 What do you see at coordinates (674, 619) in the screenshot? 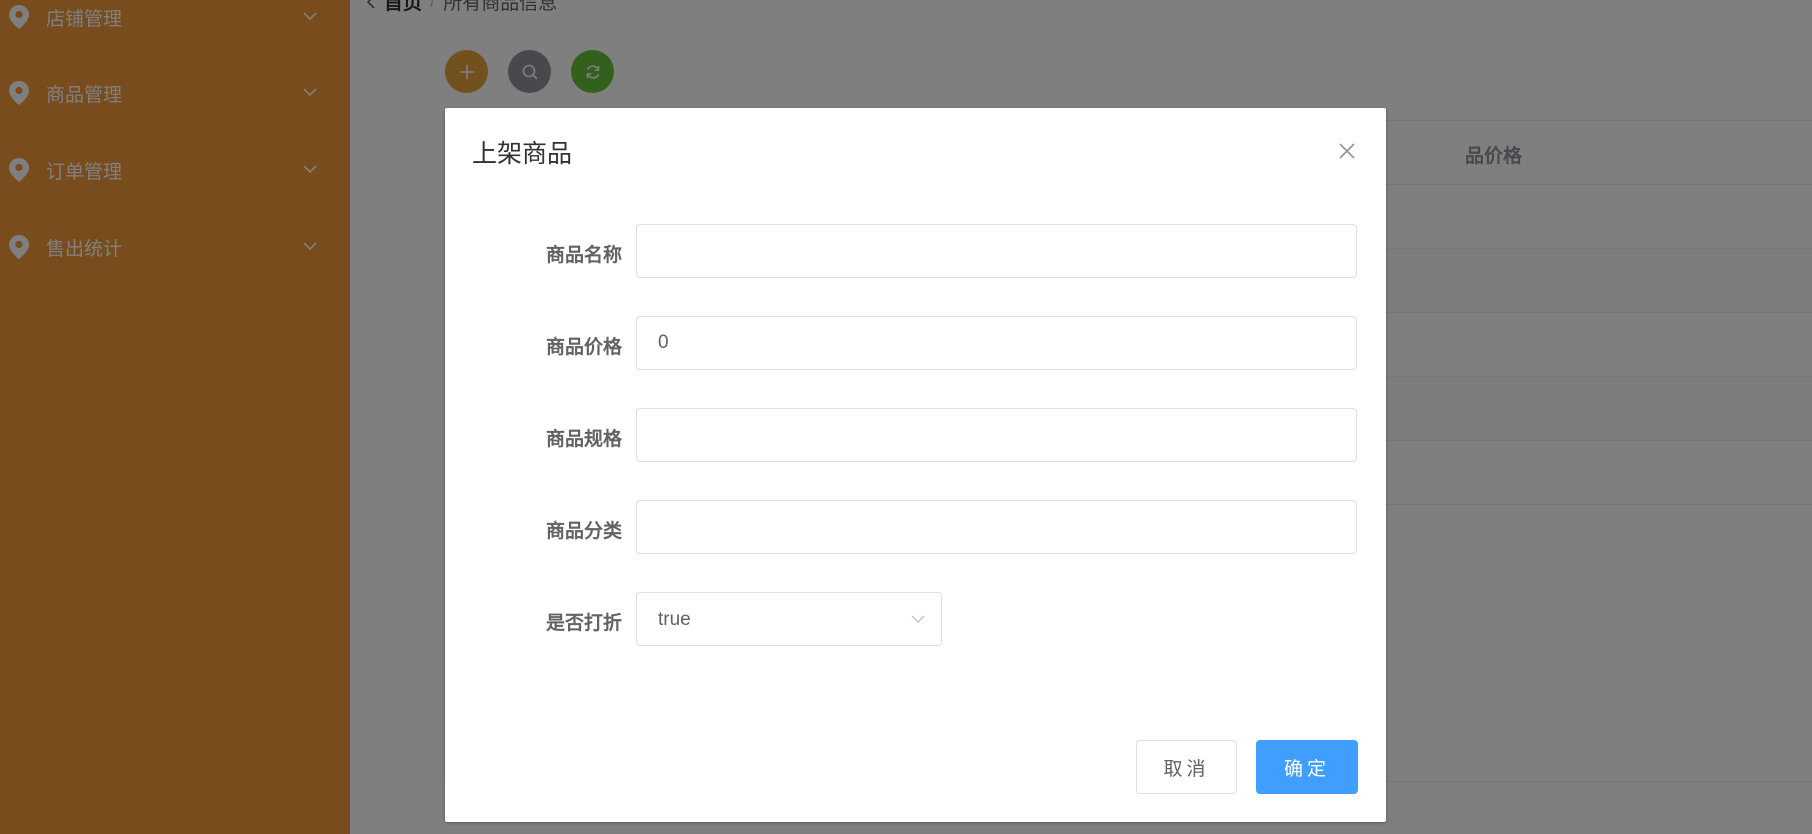
I see `discount-select-value: true` at bounding box center [674, 619].